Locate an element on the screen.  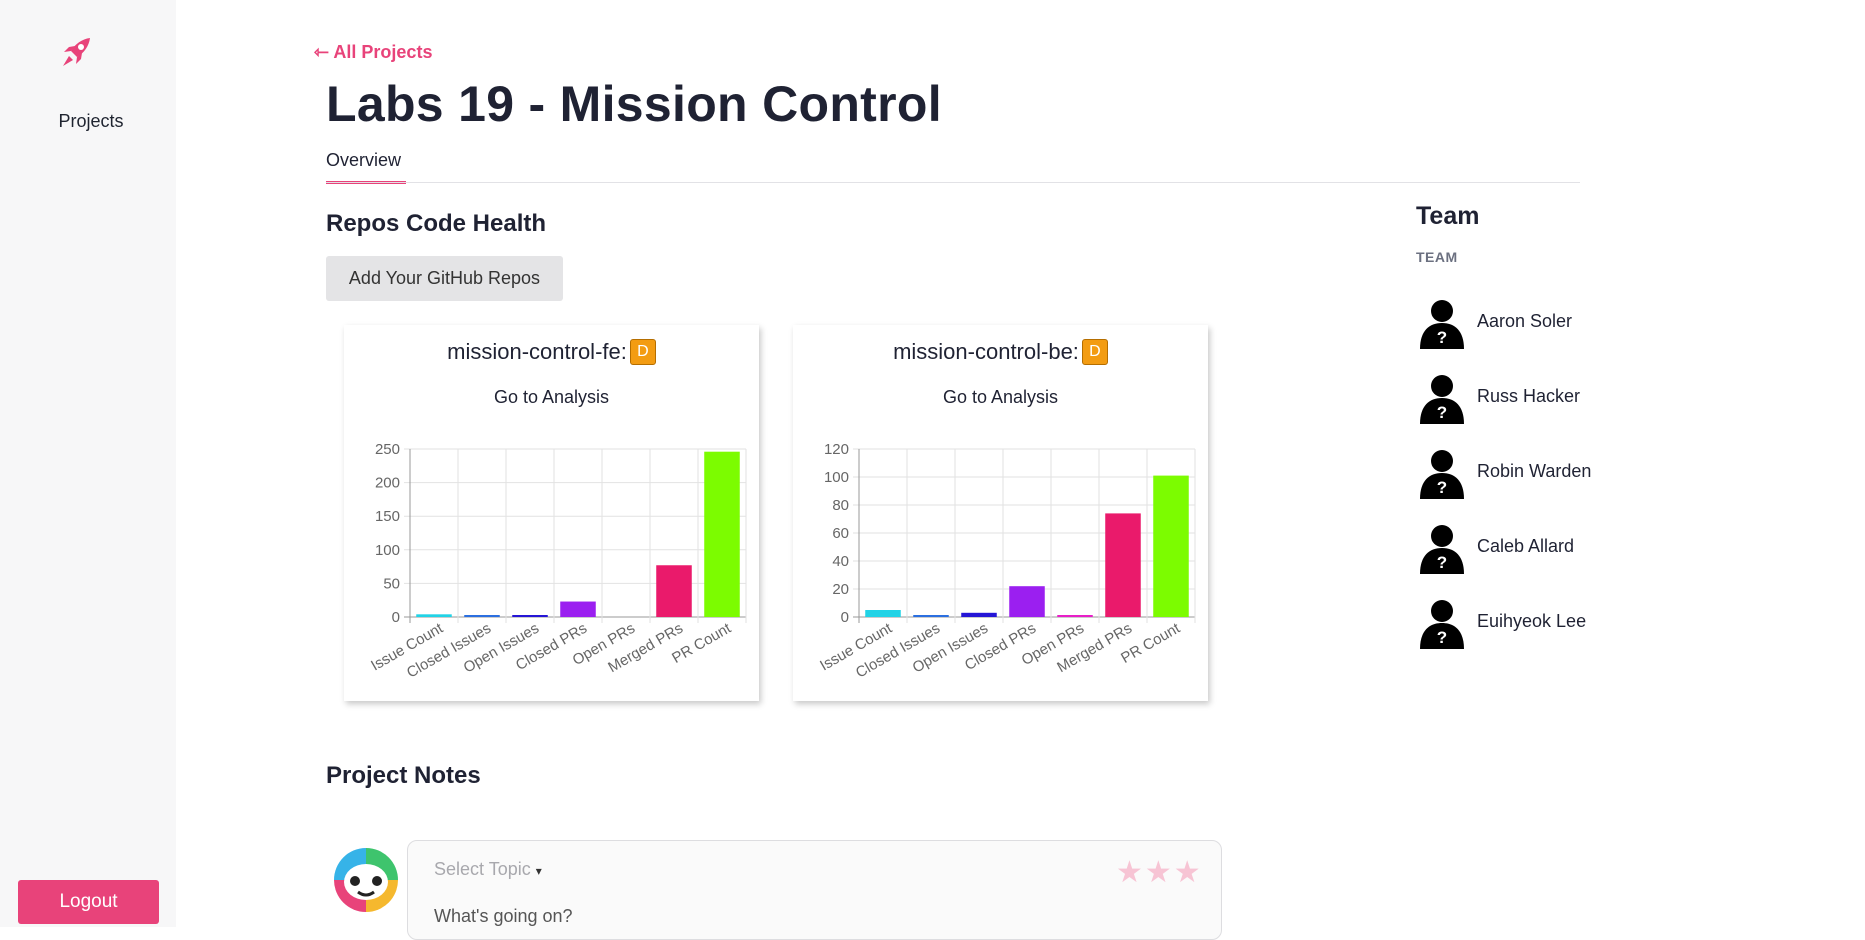
y-tick-label: 80 is located at coordinates (840, 505).